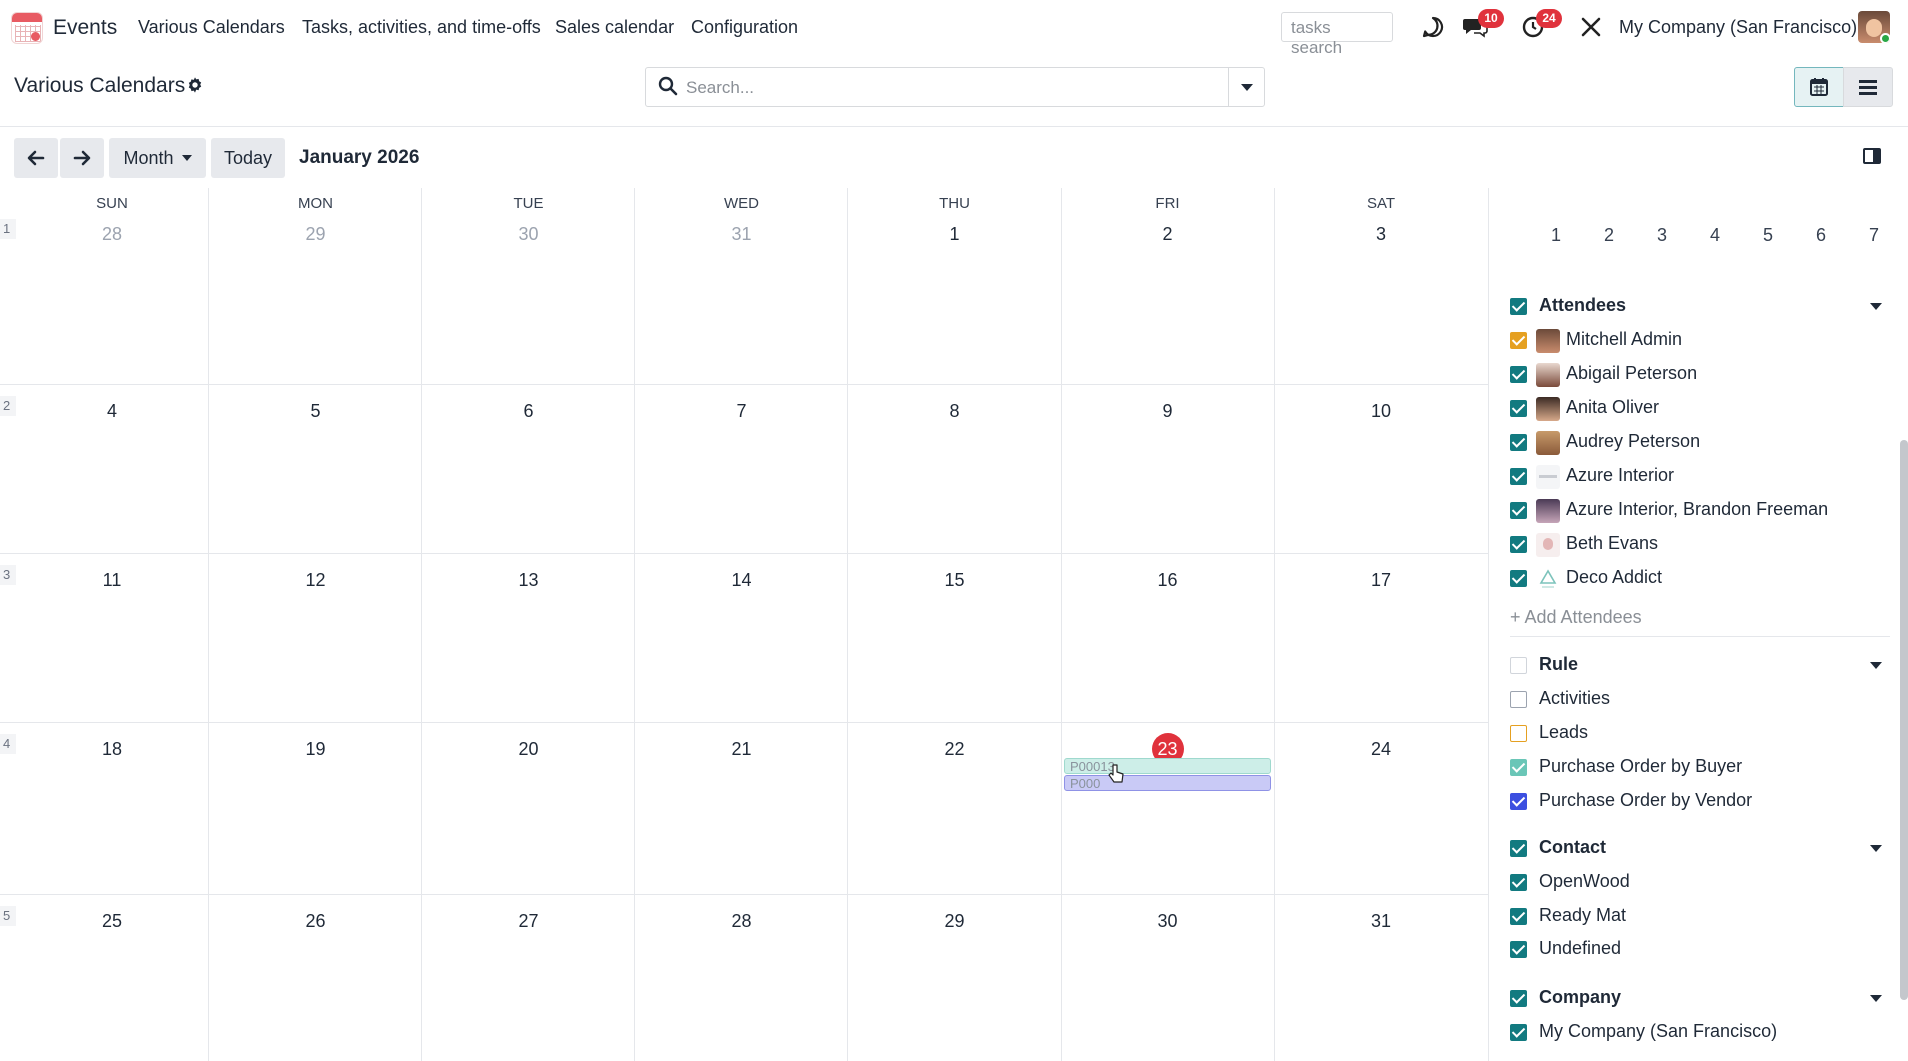 The width and height of the screenshot is (1908, 1061). What do you see at coordinates (421, 27) in the screenshot?
I see `menu-tasks-activities: Tasks, activities, and time-offs` at bounding box center [421, 27].